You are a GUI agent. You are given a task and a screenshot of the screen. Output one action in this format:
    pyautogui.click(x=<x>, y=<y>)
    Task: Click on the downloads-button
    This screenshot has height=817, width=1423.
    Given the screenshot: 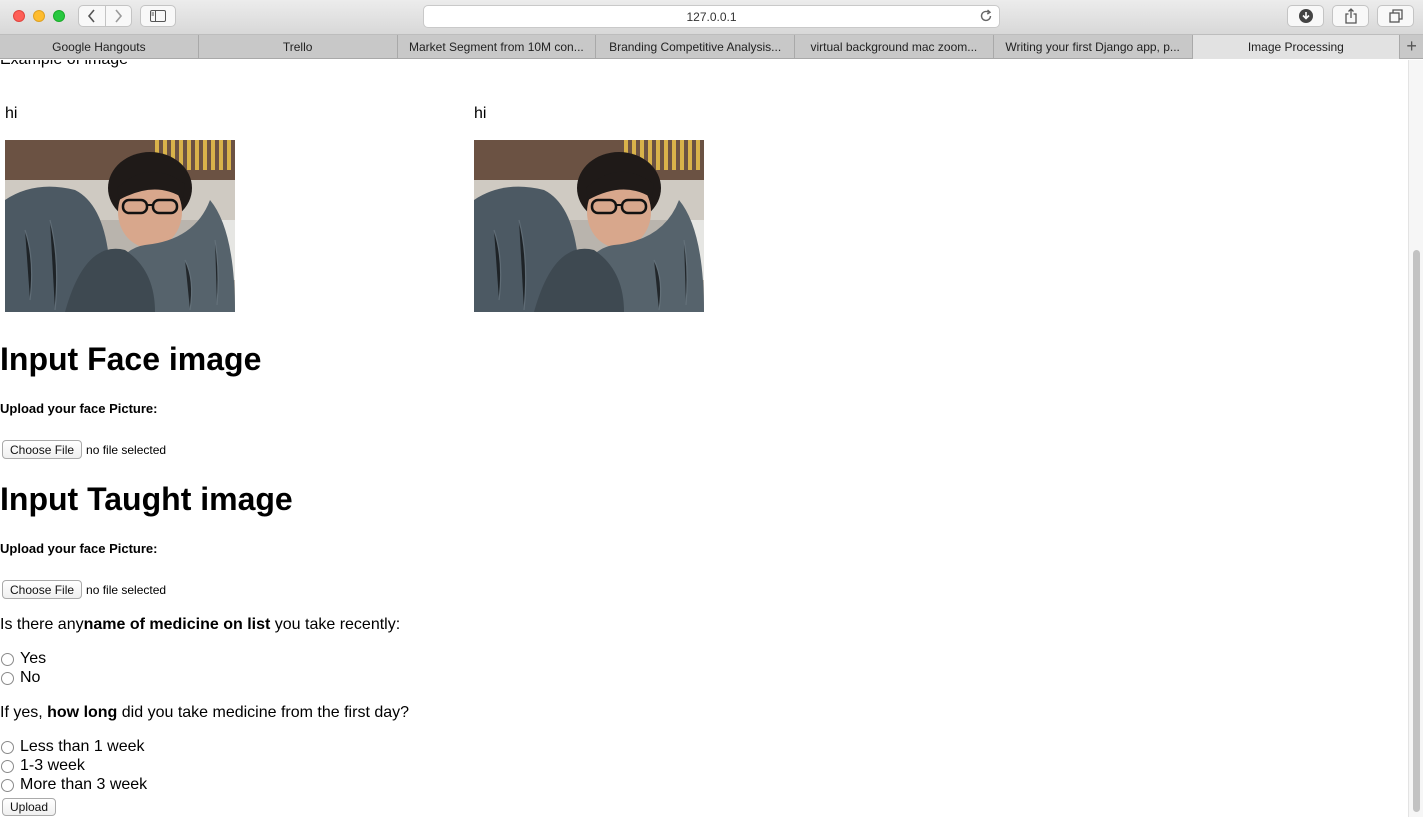 What is the action you would take?
    pyautogui.click(x=1305, y=16)
    